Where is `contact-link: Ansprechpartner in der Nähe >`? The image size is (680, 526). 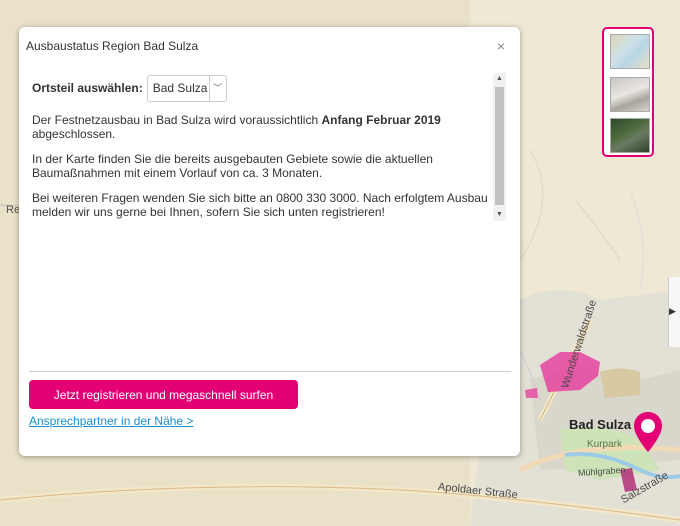 contact-link: Ansprechpartner in der Nähe > is located at coordinates (111, 421).